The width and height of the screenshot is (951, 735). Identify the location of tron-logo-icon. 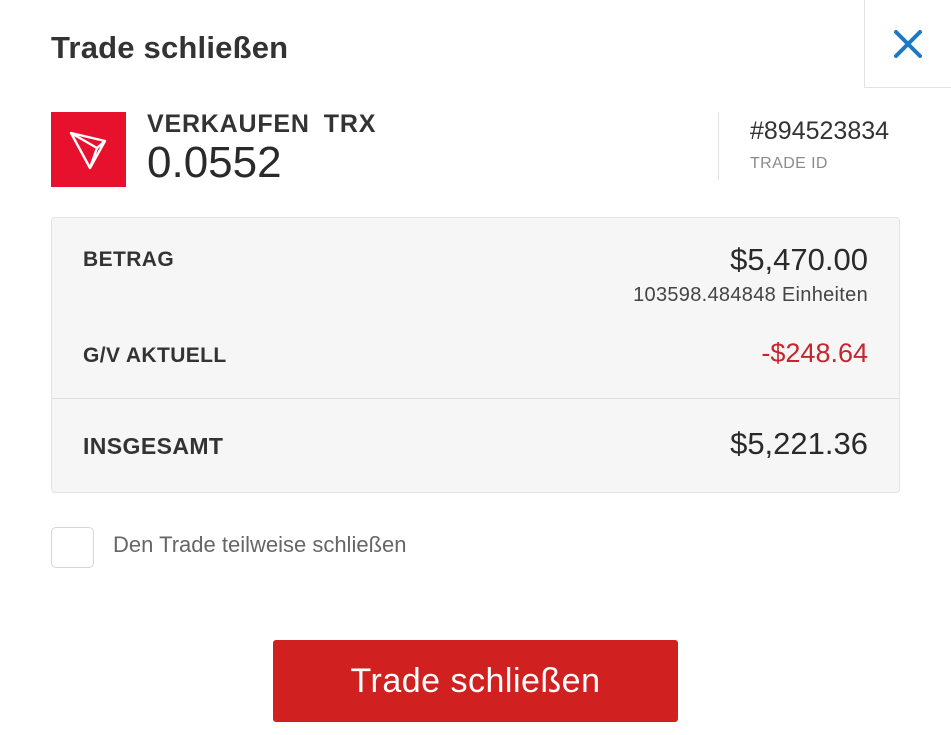
(87, 150).